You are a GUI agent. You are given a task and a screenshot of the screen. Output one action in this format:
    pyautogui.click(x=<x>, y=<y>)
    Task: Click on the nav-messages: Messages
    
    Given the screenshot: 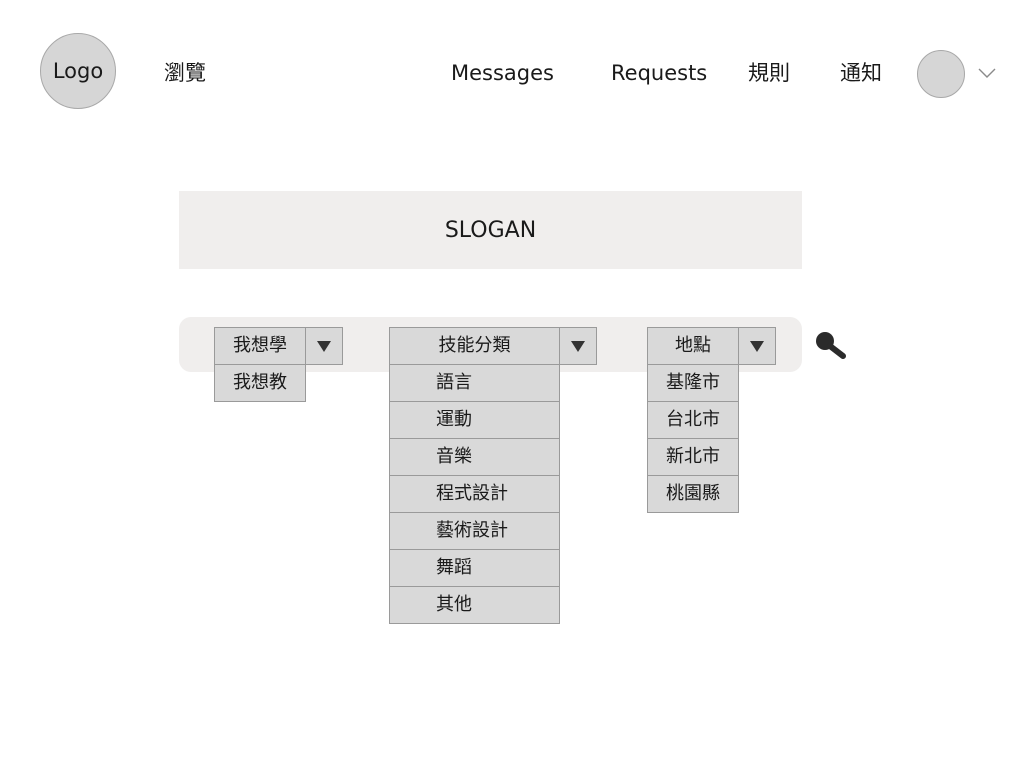 What is the action you would take?
    pyautogui.click(x=502, y=73)
    